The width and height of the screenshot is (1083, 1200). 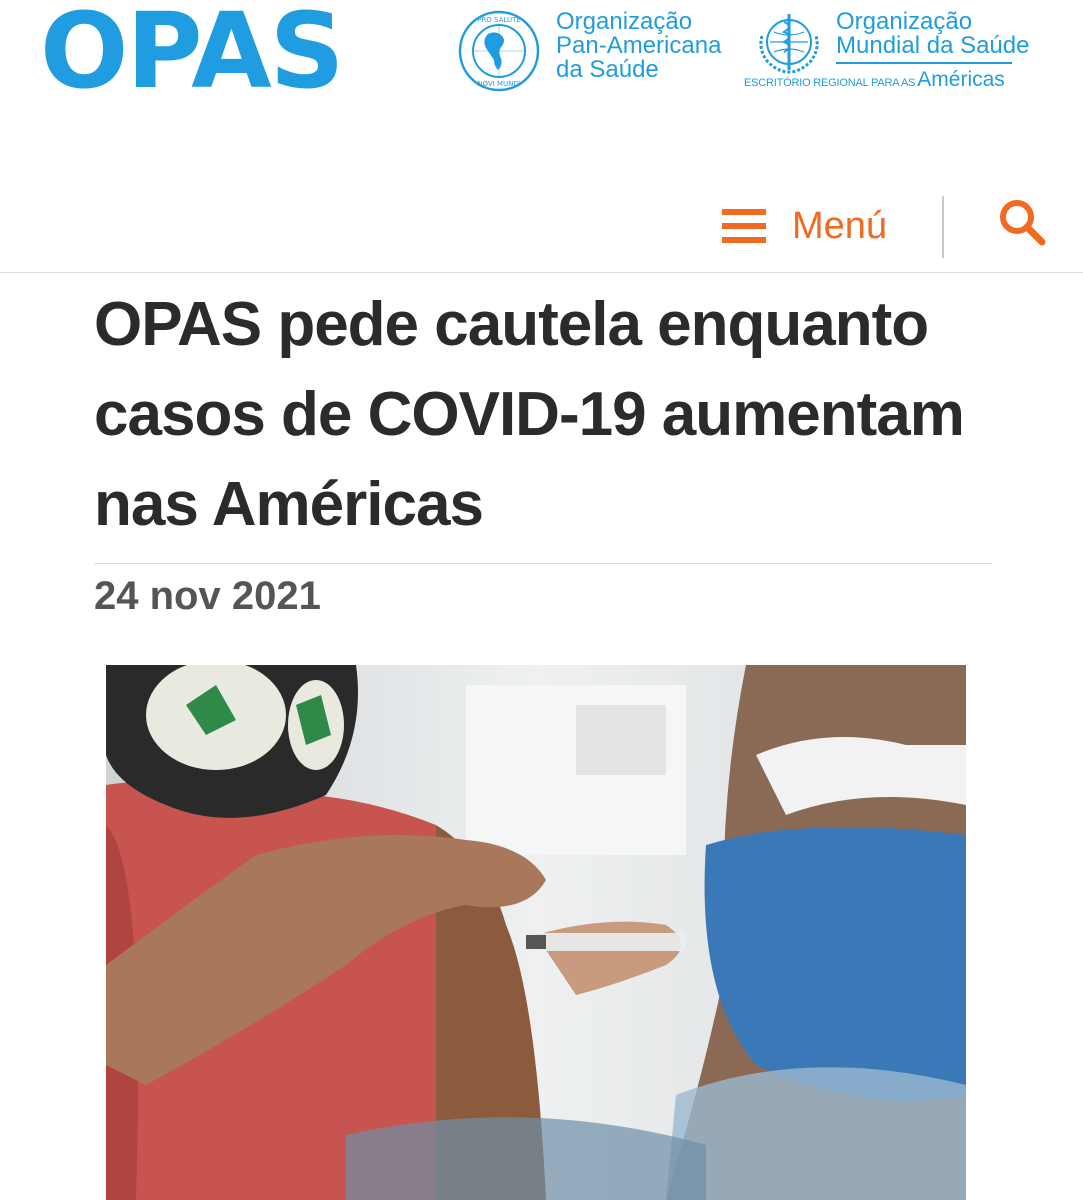 I want to click on opas-logo: OPAS, so click(x=192, y=53).